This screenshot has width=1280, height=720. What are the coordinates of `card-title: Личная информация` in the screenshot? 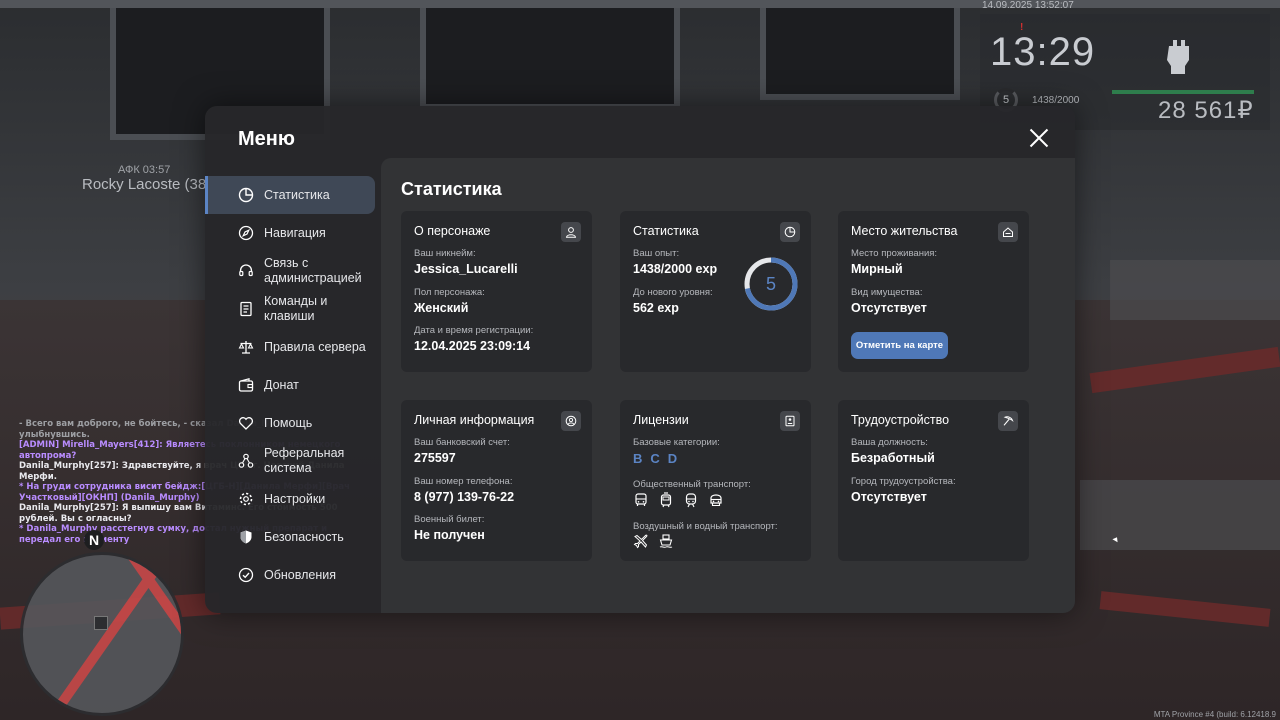 It's located at (474, 420).